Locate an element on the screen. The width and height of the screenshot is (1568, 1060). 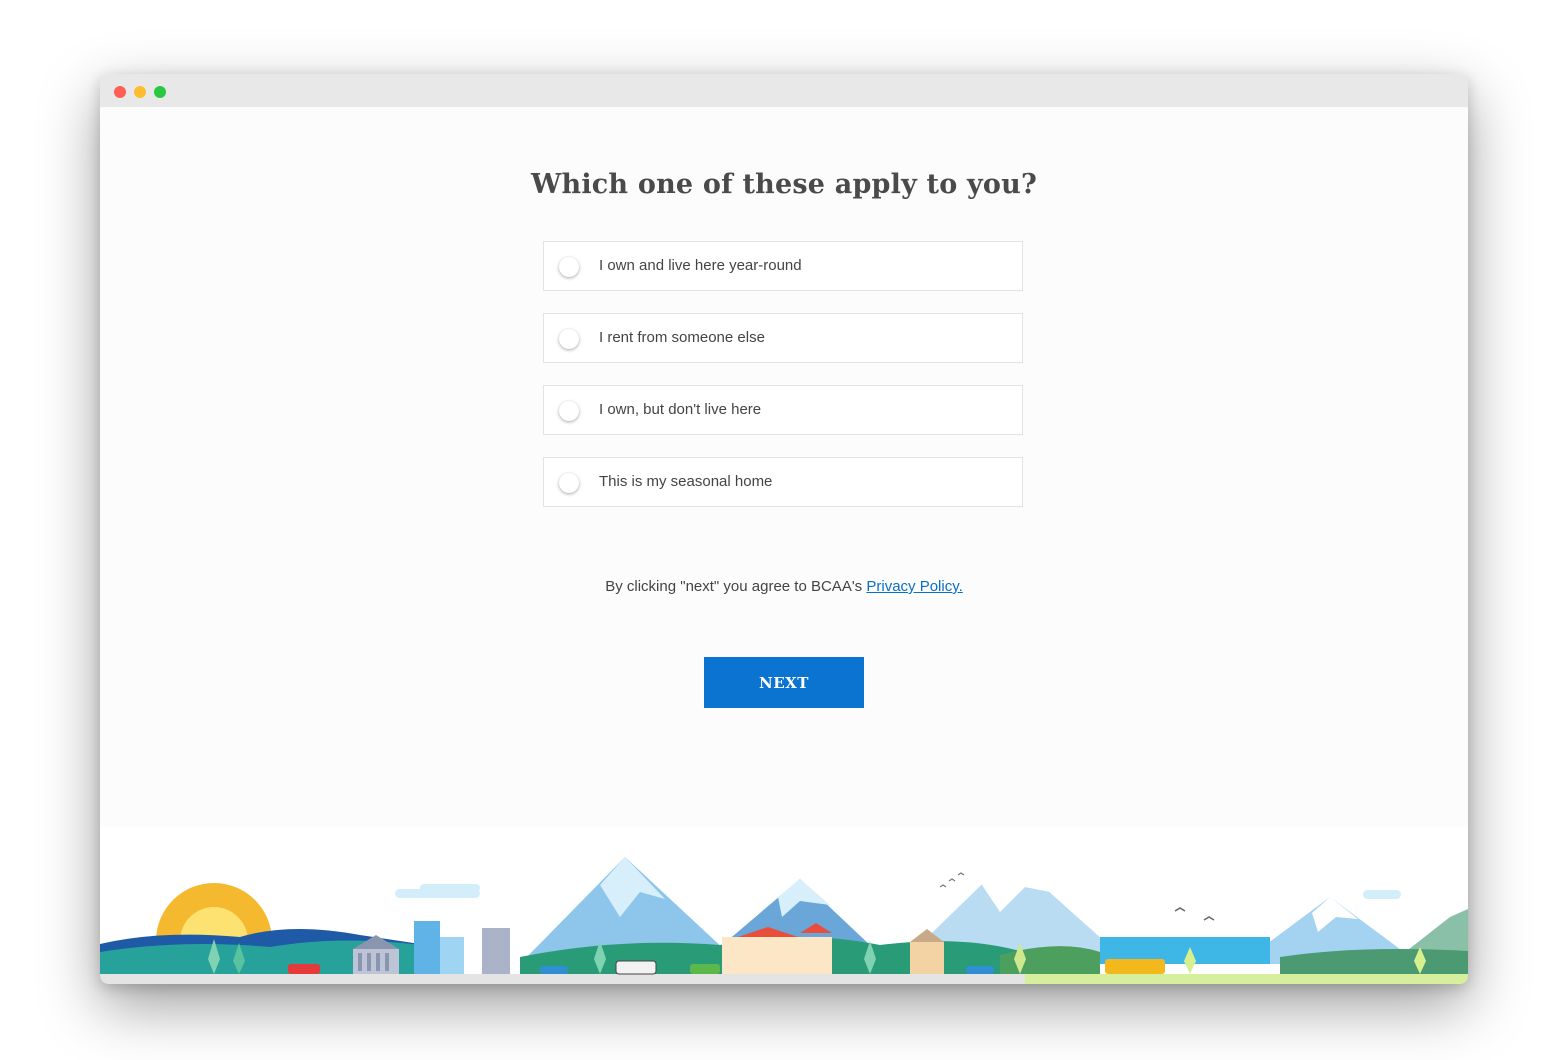
office-tower-building is located at coordinates (427, 947).